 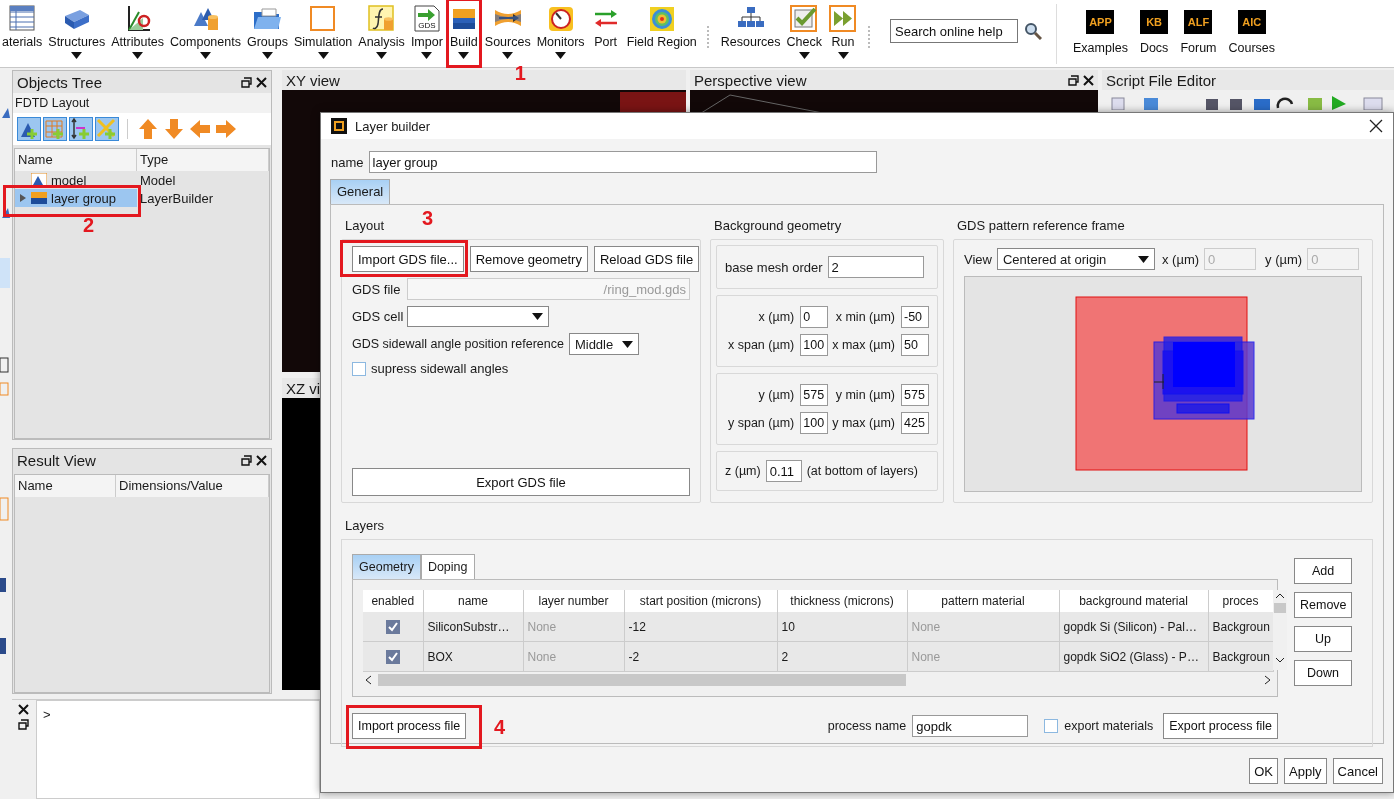 What do you see at coordinates (863, 423) in the screenshot?
I see `field-label: y max (µm)` at bounding box center [863, 423].